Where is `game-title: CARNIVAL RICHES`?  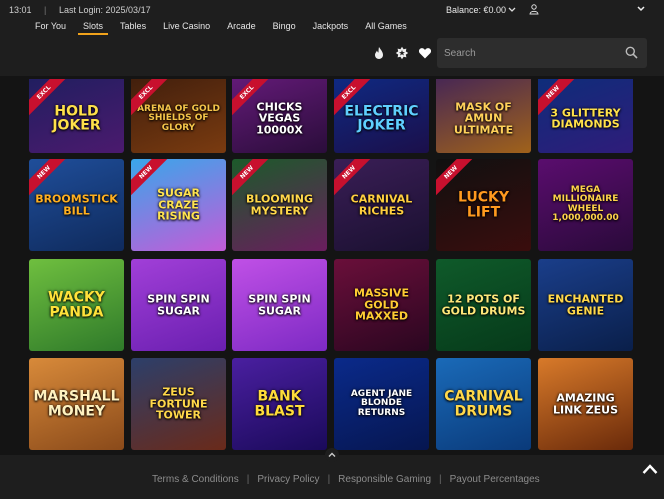 game-title: CARNIVAL RICHES is located at coordinates (381, 204).